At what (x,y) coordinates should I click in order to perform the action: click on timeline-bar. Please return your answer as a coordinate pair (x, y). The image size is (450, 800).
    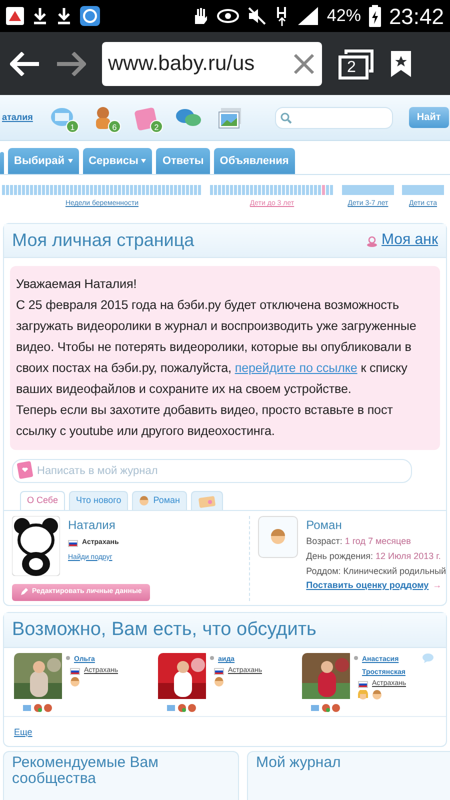
    Looking at the image, I should click on (272, 190).